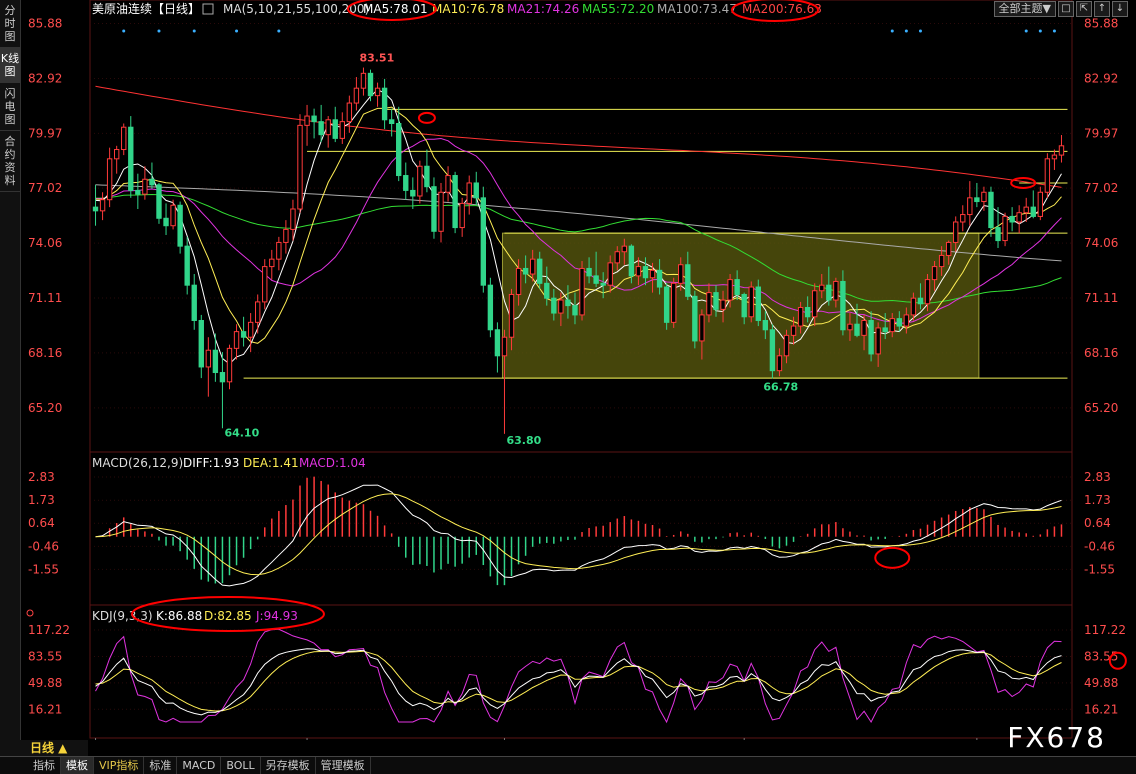 The height and width of the screenshot is (774, 1136). Describe the element at coordinates (119, 765) in the screenshot. I see `bottom-tab-2: VIP指标` at that location.